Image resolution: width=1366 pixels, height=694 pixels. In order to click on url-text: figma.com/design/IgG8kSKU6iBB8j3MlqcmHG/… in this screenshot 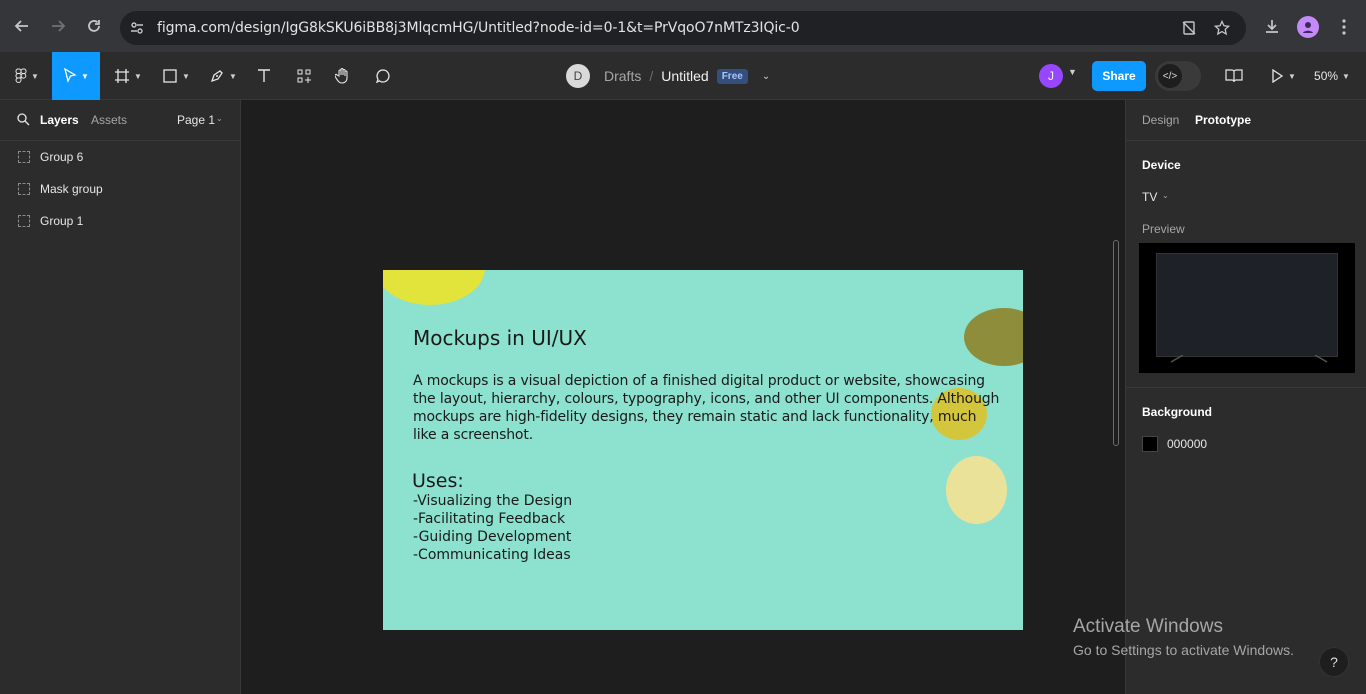, I will do `click(478, 28)`.